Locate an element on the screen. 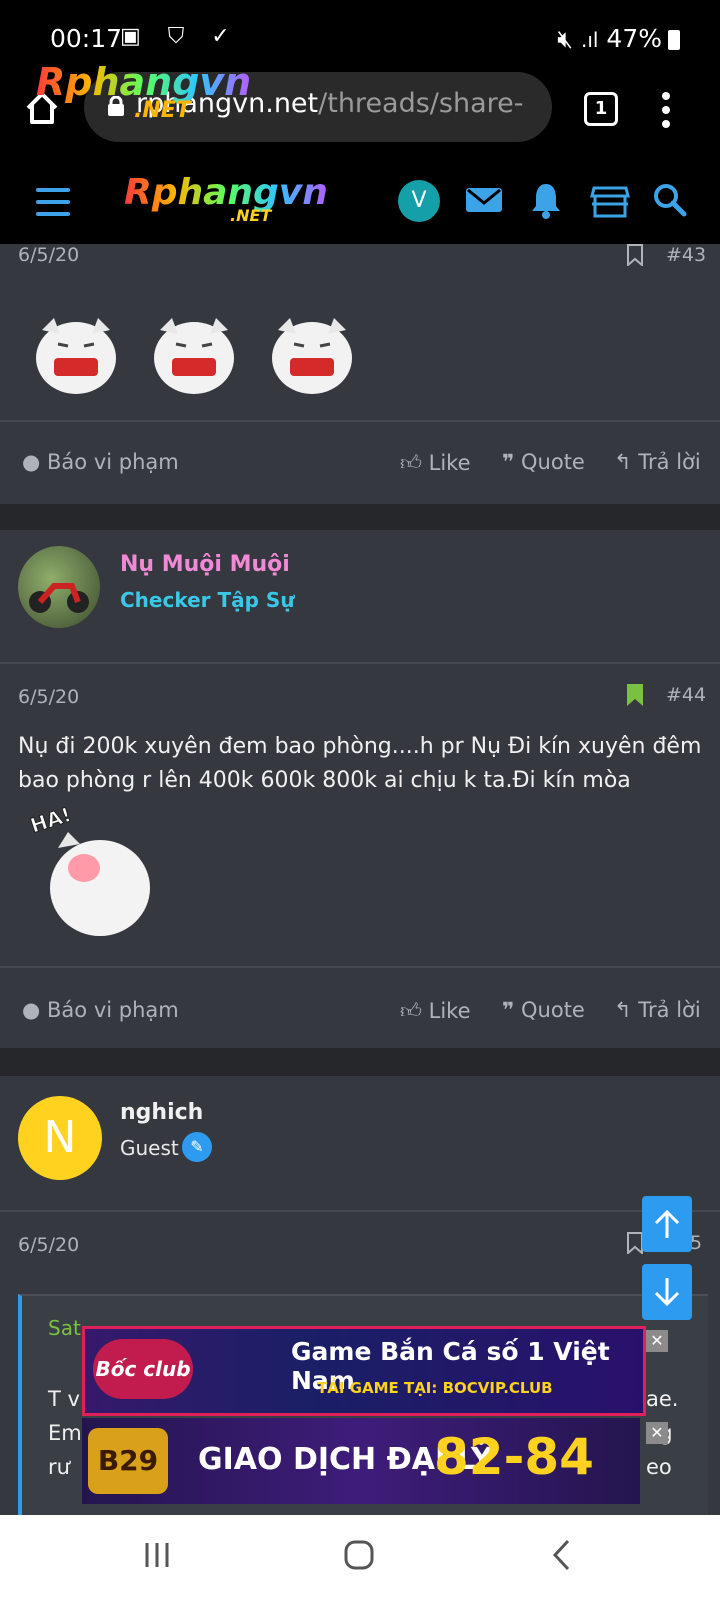  back-icon is located at coordinates (561, 1555).